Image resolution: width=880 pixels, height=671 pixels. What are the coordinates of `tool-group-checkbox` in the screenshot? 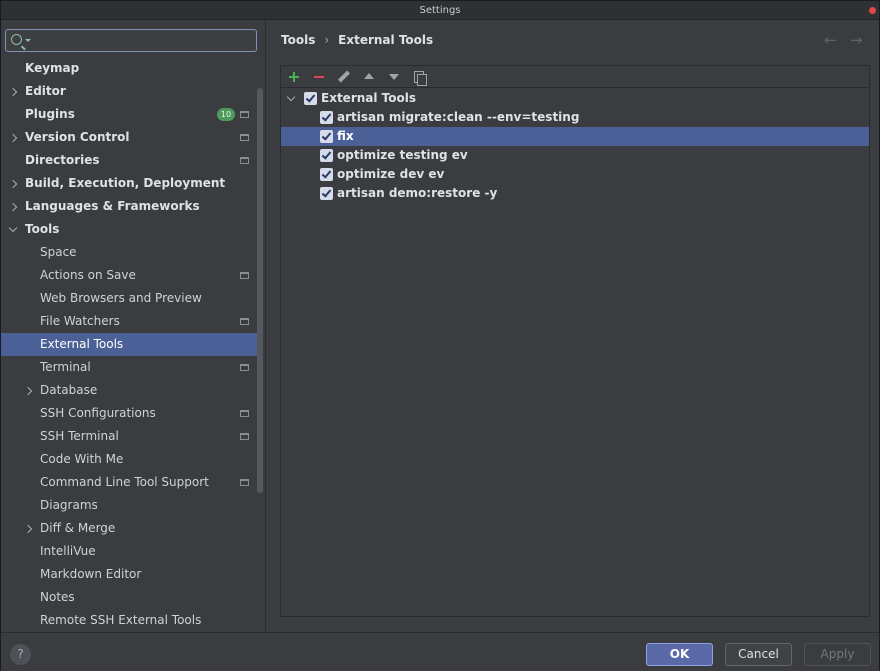 It's located at (310, 98).